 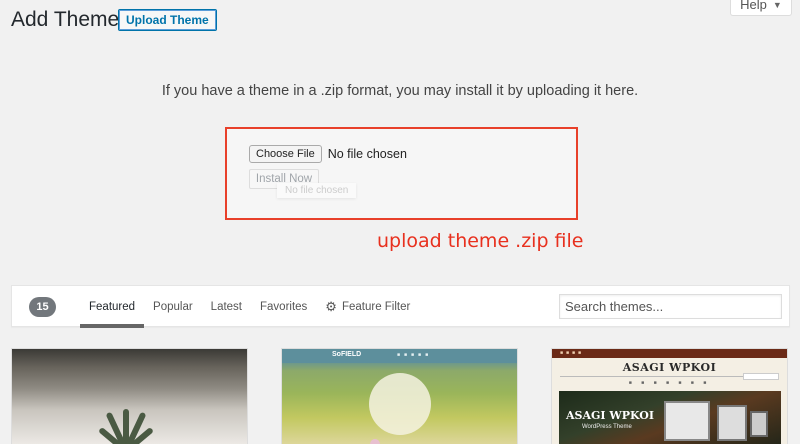 What do you see at coordinates (669, 383) in the screenshot?
I see `theme-nav: ■ ■ ■ ■ ■ ■ ■` at bounding box center [669, 383].